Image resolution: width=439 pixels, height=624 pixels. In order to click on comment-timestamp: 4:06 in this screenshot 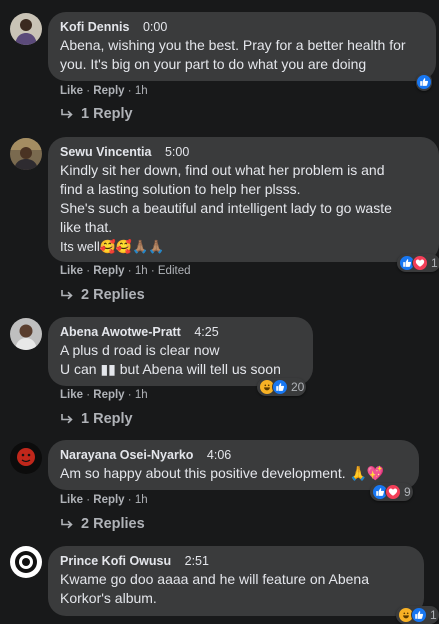, I will do `click(219, 455)`.